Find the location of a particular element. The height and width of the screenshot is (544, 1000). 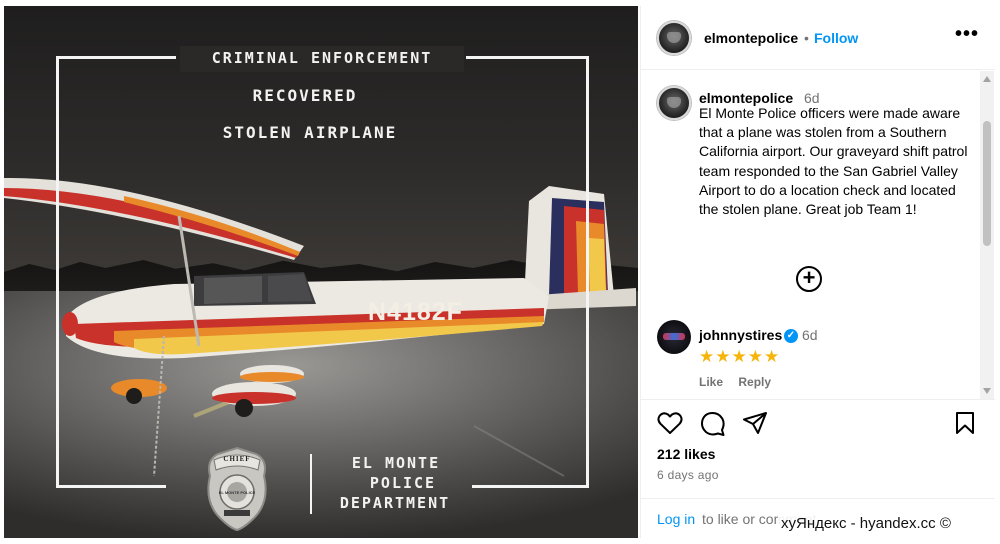

author-handle: elmontepolice is located at coordinates (751, 38).